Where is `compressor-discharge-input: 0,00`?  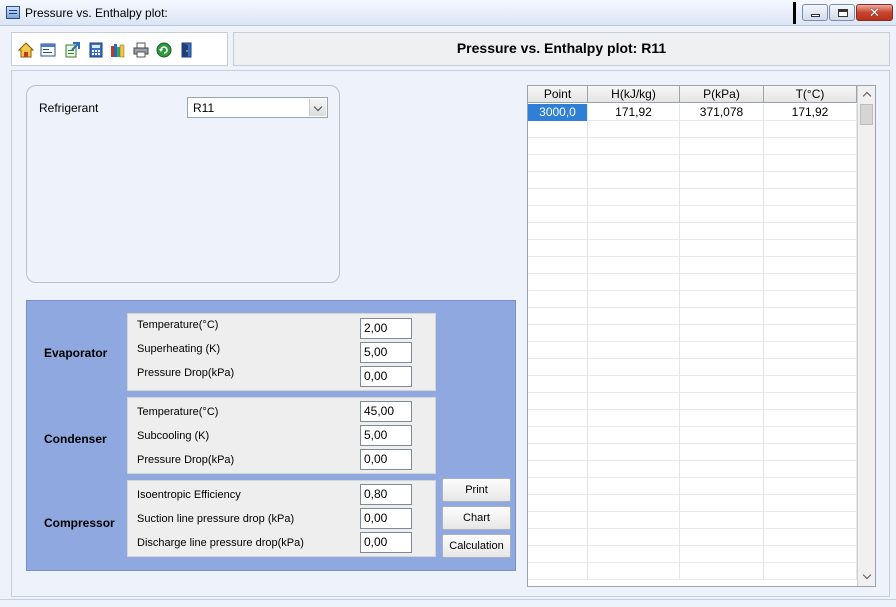 compressor-discharge-input: 0,00 is located at coordinates (386, 542).